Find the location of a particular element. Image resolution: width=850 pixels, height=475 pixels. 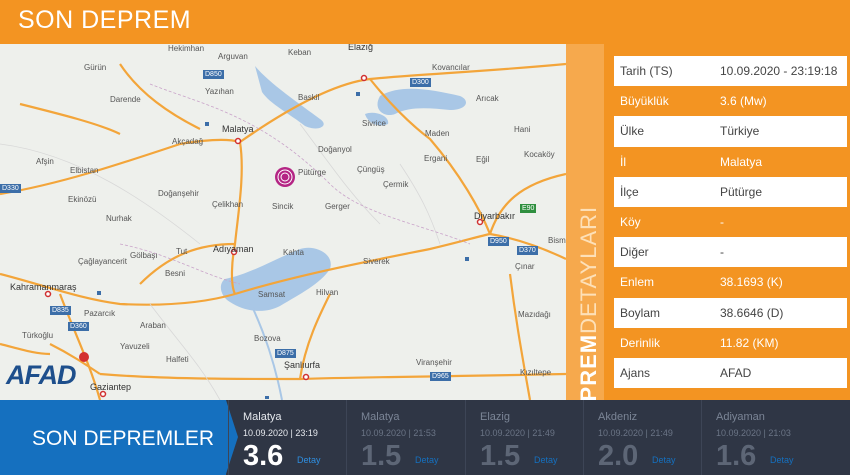

road-badge: D360 is located at coordinates (78, 326).